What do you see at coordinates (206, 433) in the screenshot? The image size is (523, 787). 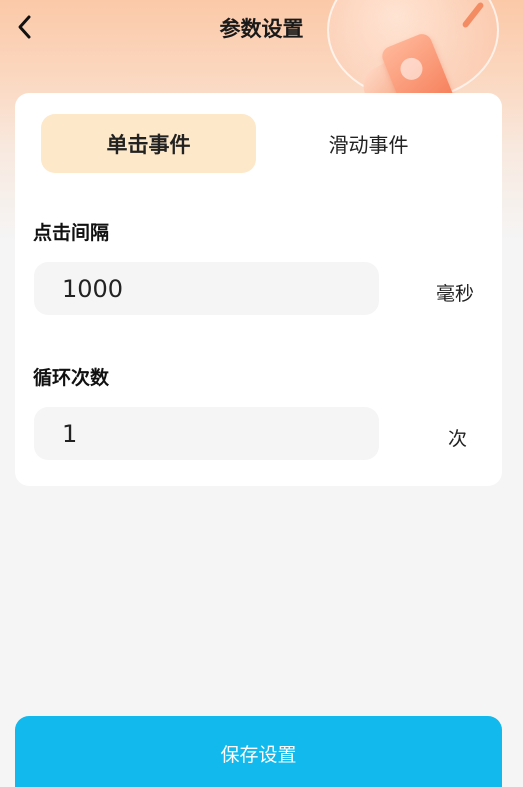 I see `loop-count-input: 1` at bounding box center [206, 433].